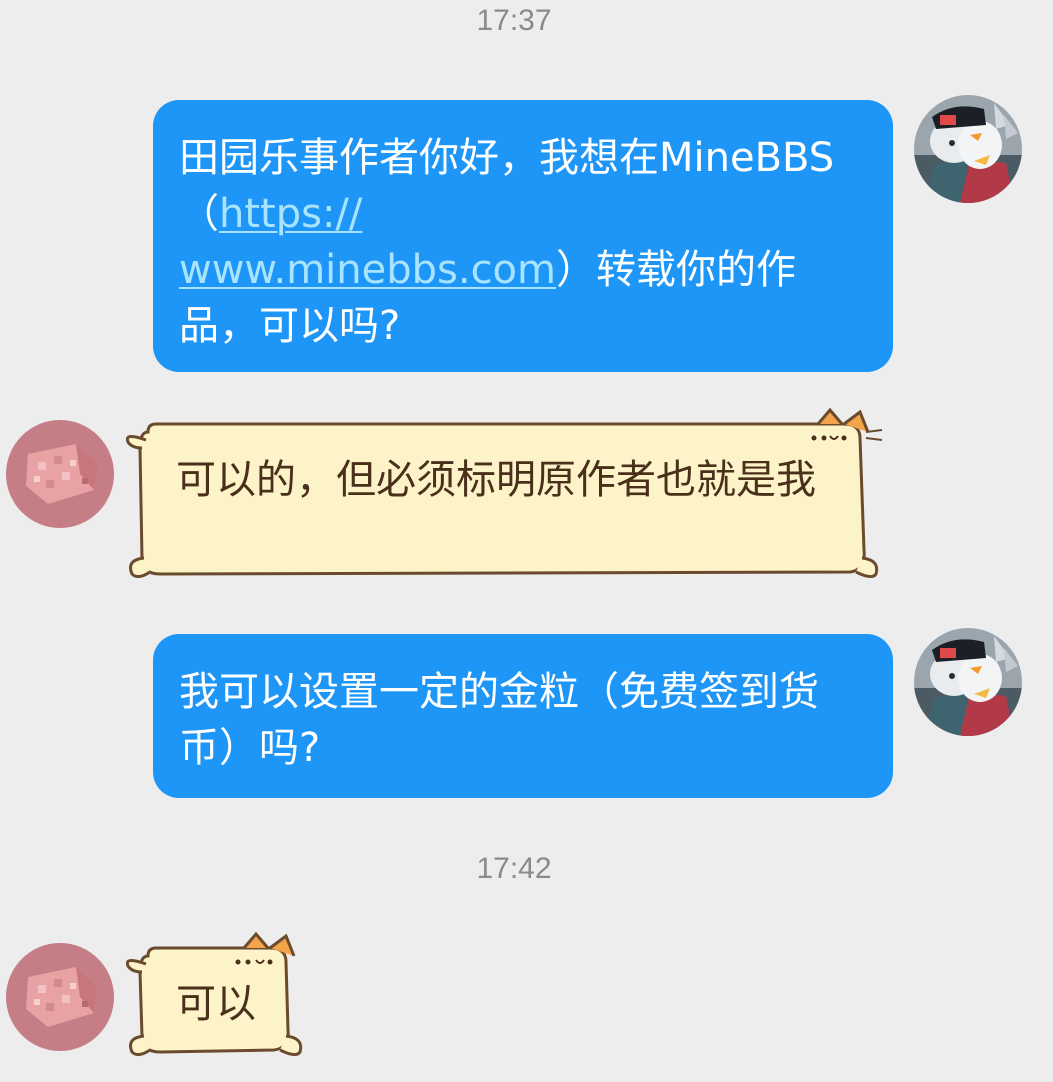  I want to click on message-link: https://www.minebbs.com, so click(367, 242).